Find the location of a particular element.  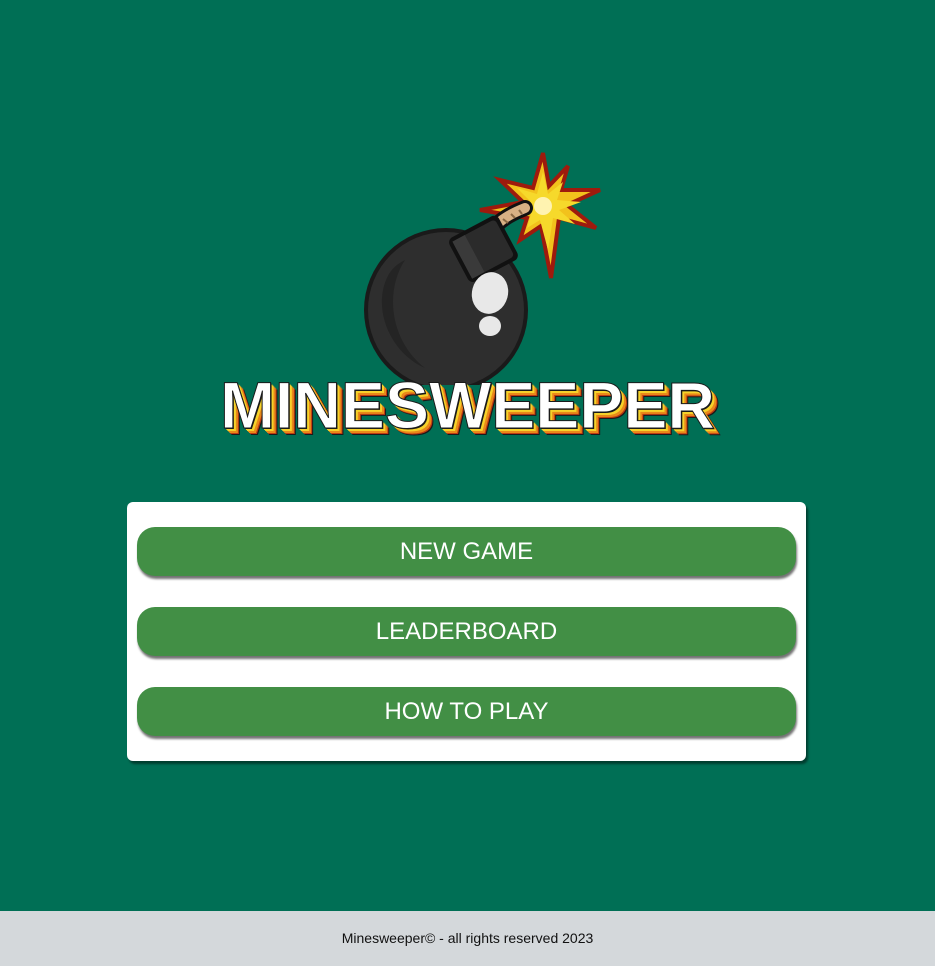

bomb-icon is located at coordinates (482, 268).